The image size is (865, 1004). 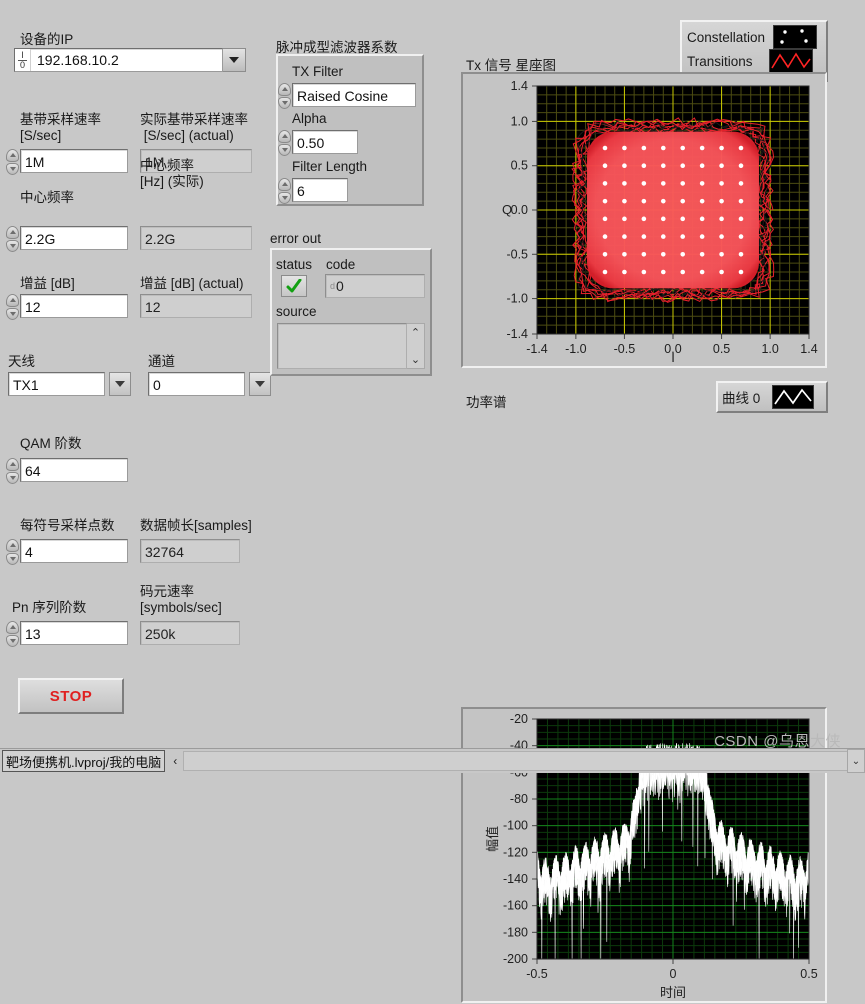 What do you see at coordinates (673, 357) in the screenshot?
I see `constellation-x-axis-label: I` at bounding box center [673, 357].